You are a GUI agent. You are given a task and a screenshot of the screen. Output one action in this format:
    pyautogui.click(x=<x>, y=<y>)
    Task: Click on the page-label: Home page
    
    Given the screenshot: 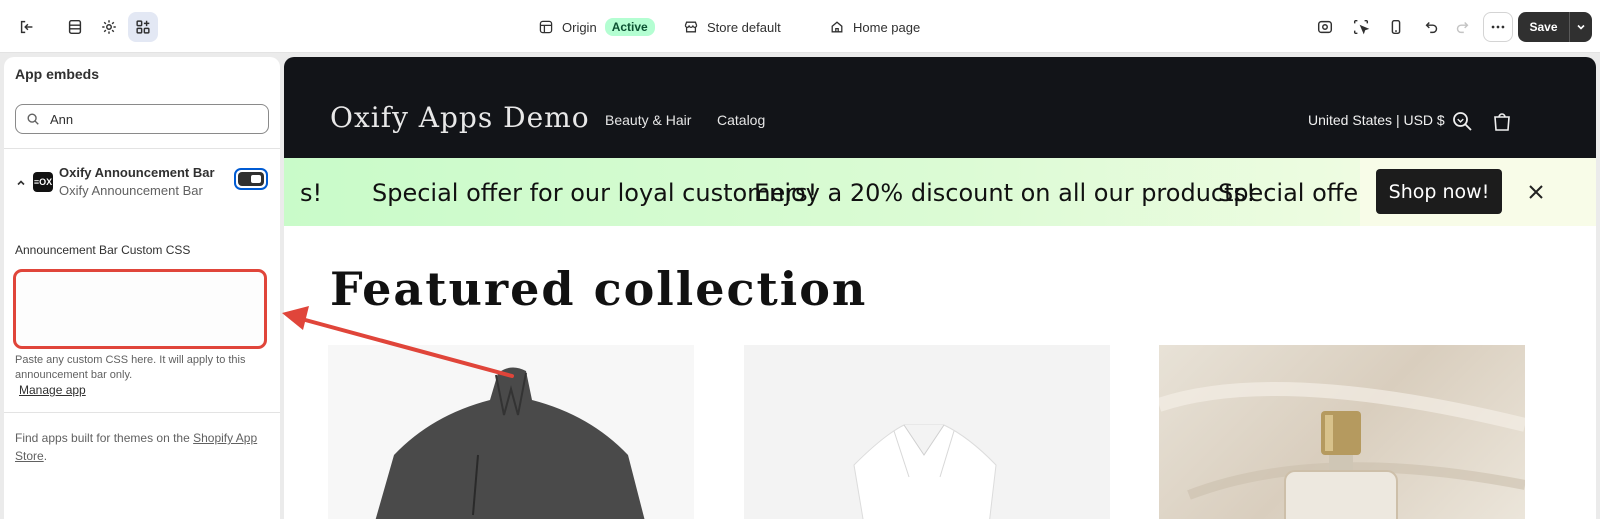 What is the action you would take?
    pyautogui.click(x=887, y=27)
    